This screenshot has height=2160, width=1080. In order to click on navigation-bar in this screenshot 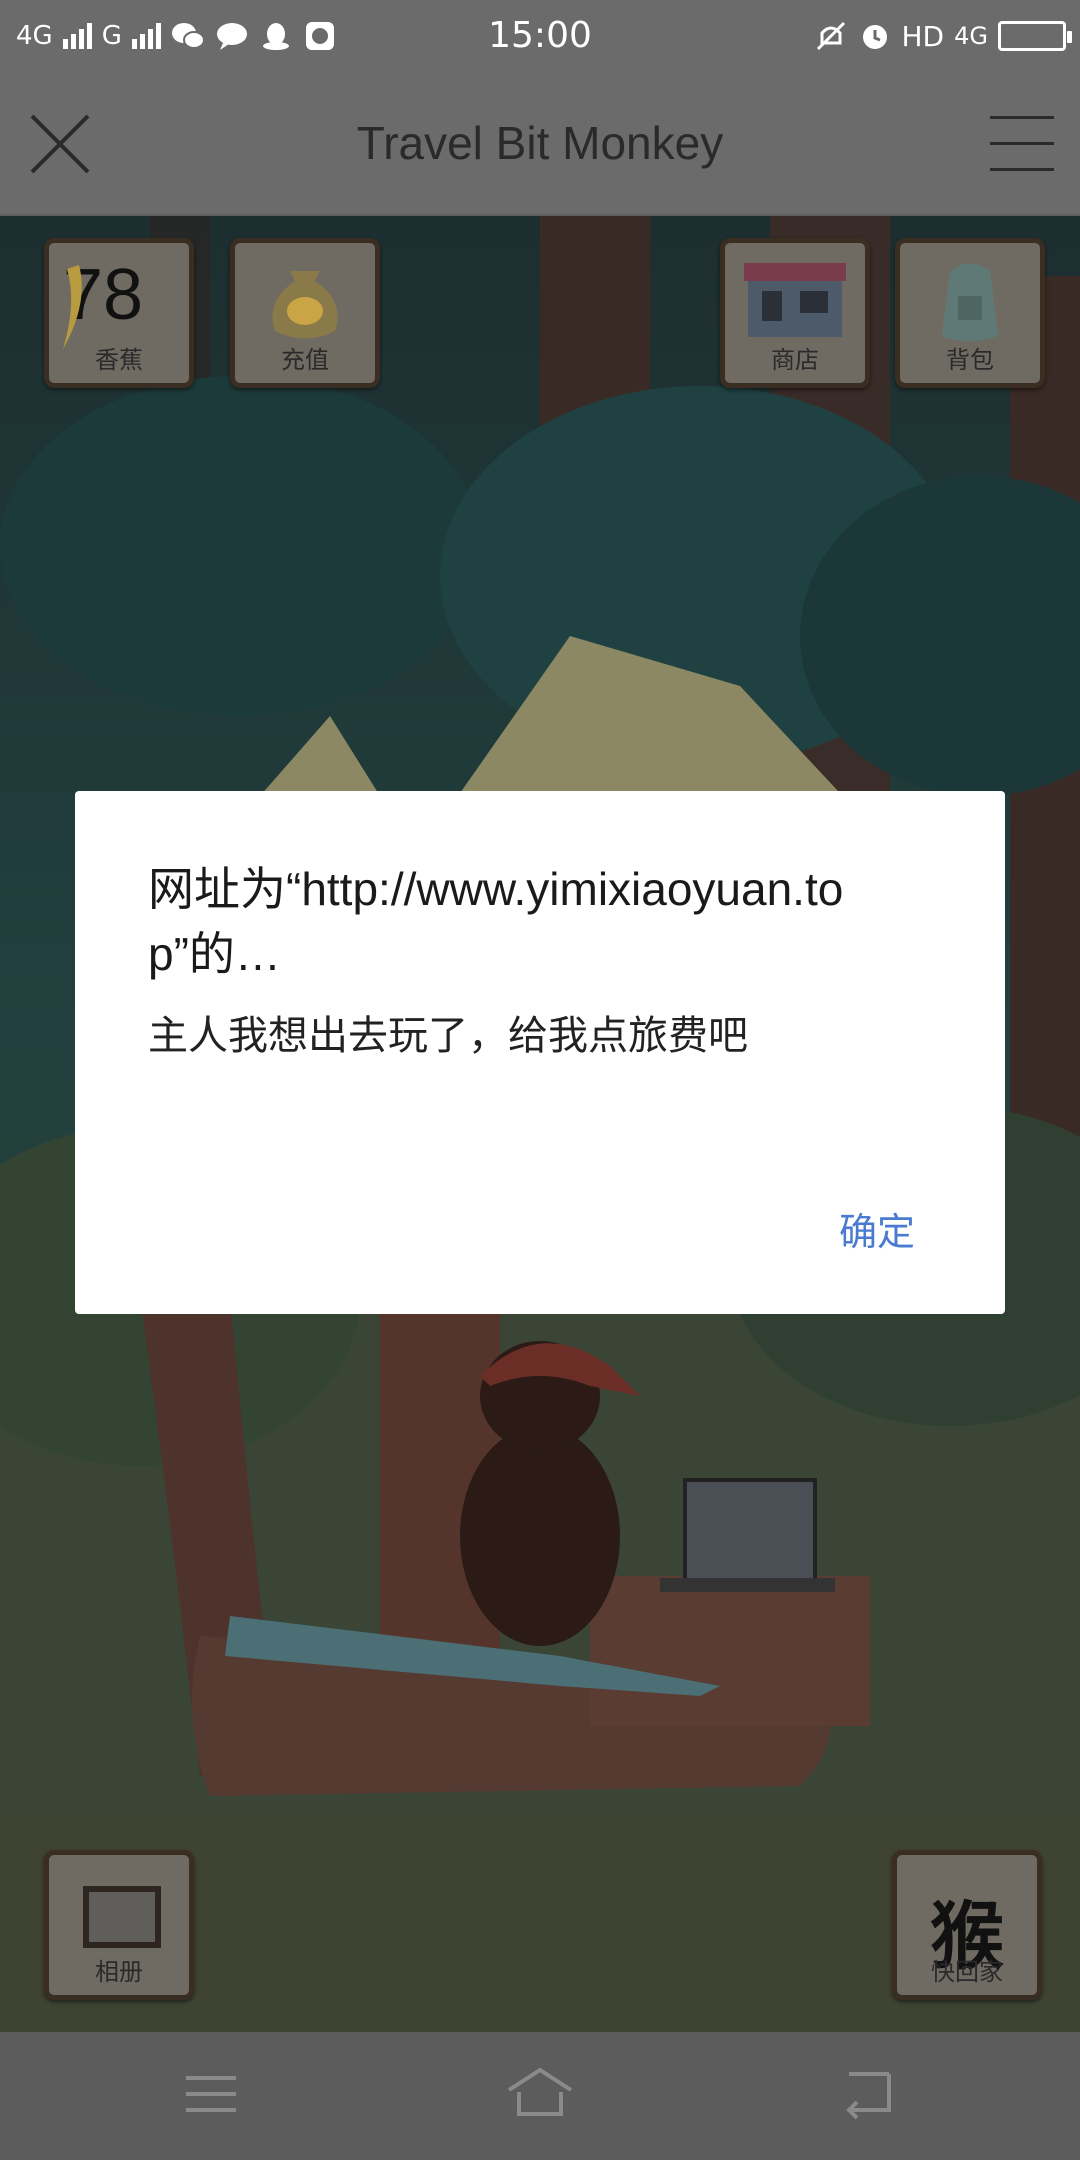, I will do `click(540, 2096)`.